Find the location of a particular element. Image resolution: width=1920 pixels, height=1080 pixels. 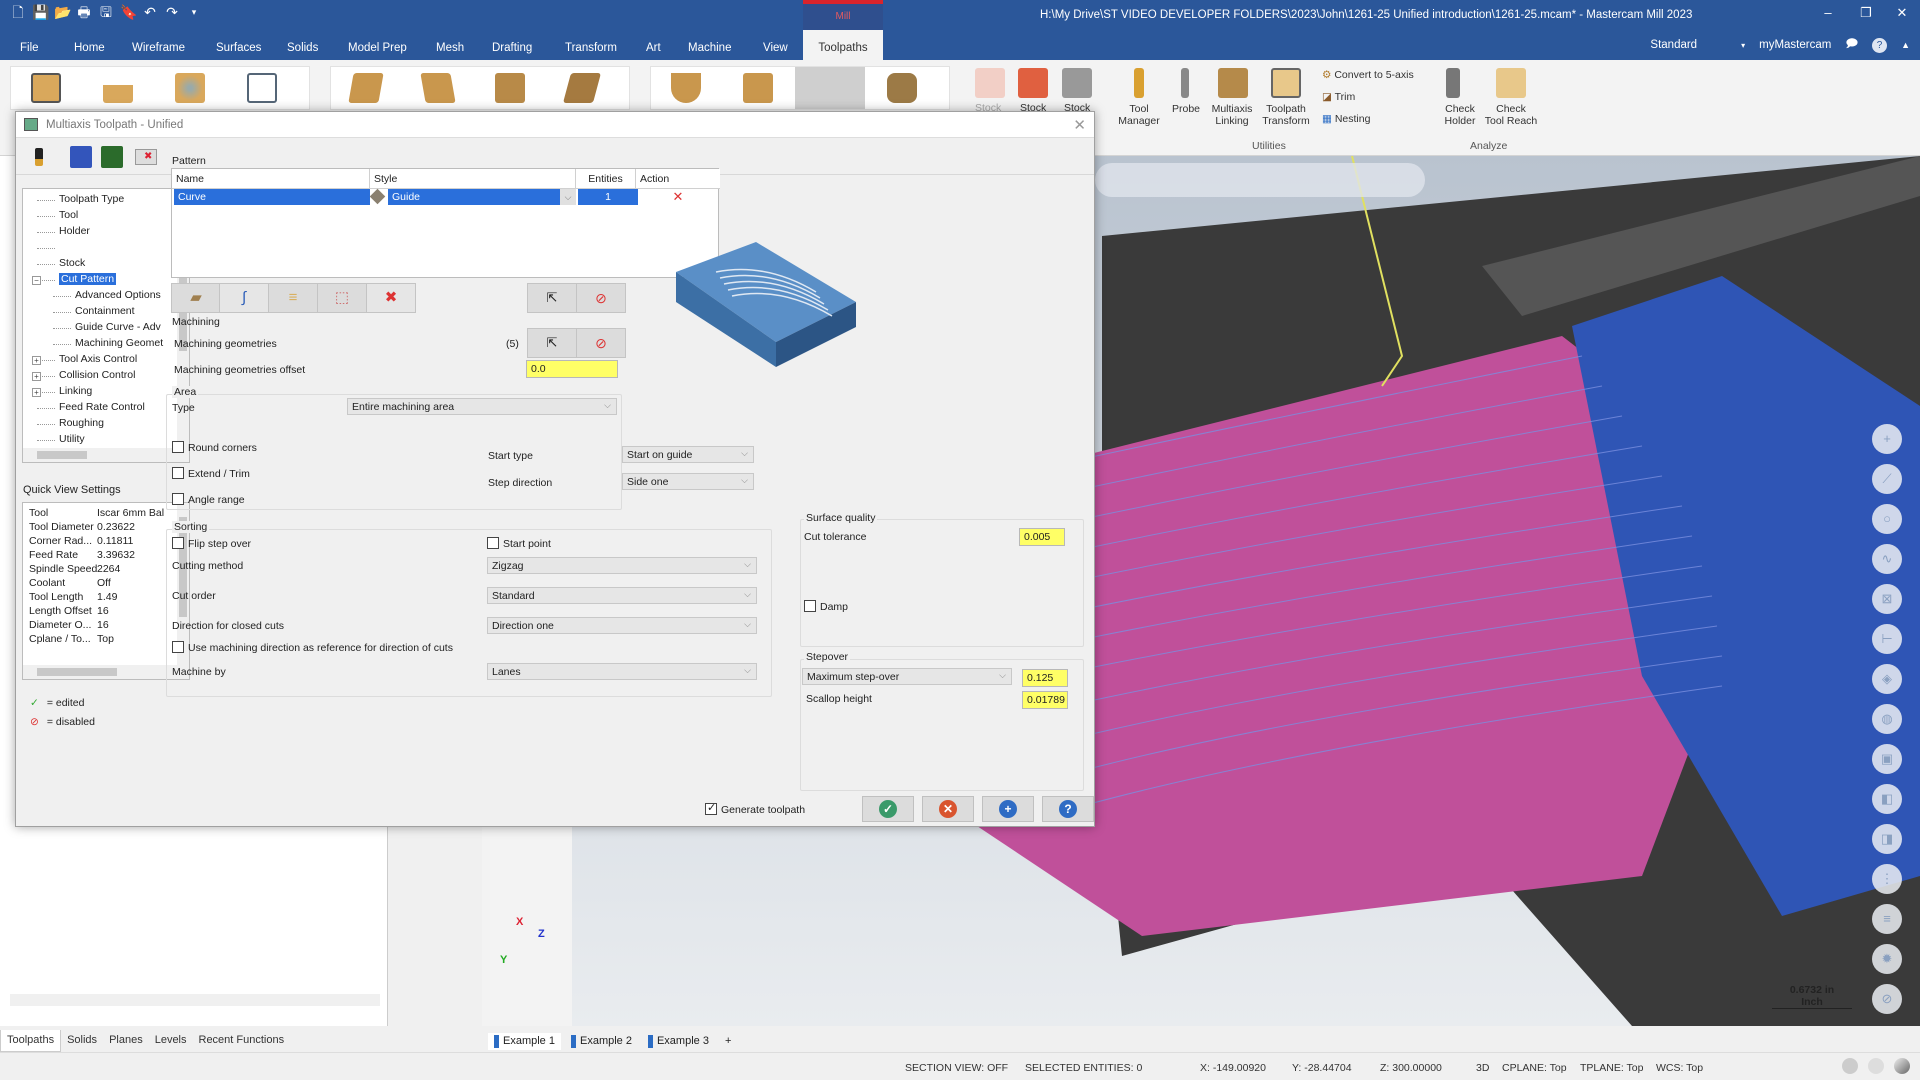

bookmark-icon: 🔖 is located at coordinates (128, 12).